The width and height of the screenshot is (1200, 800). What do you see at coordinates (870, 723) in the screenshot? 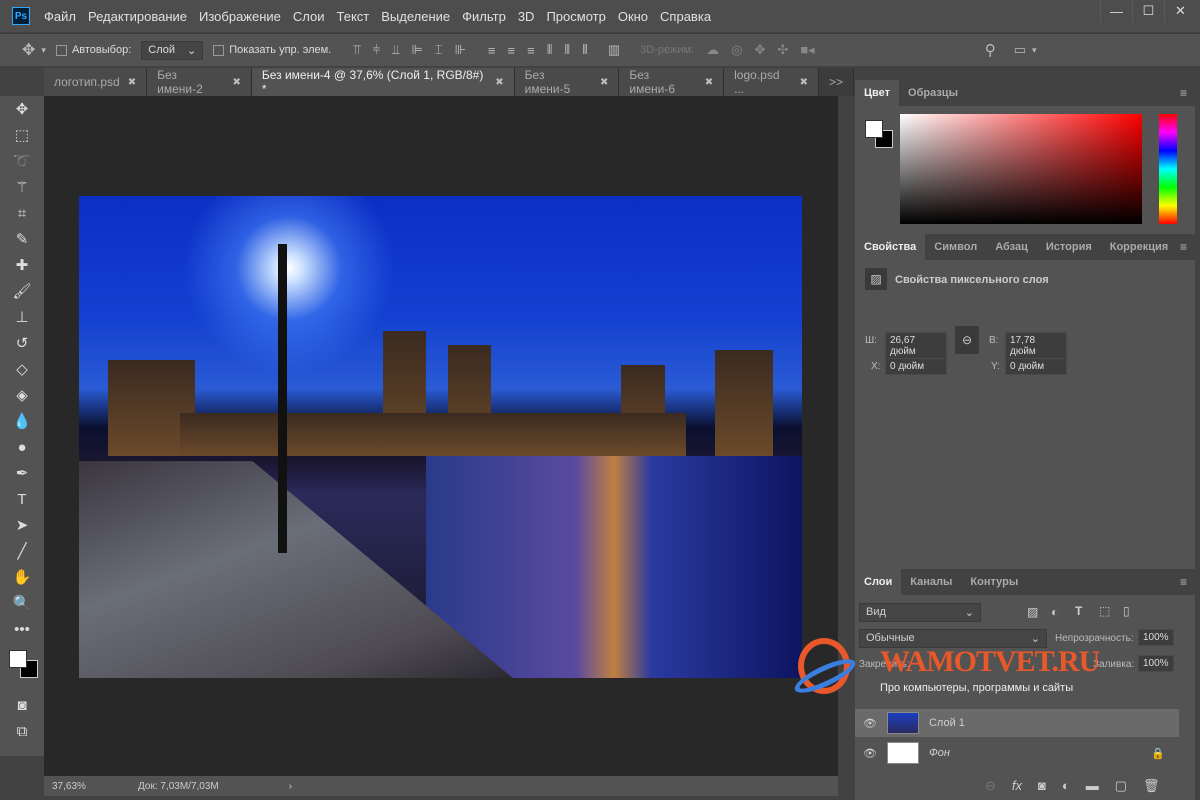
I see `eye-icon: 👁` at bounding box center [870, 723].